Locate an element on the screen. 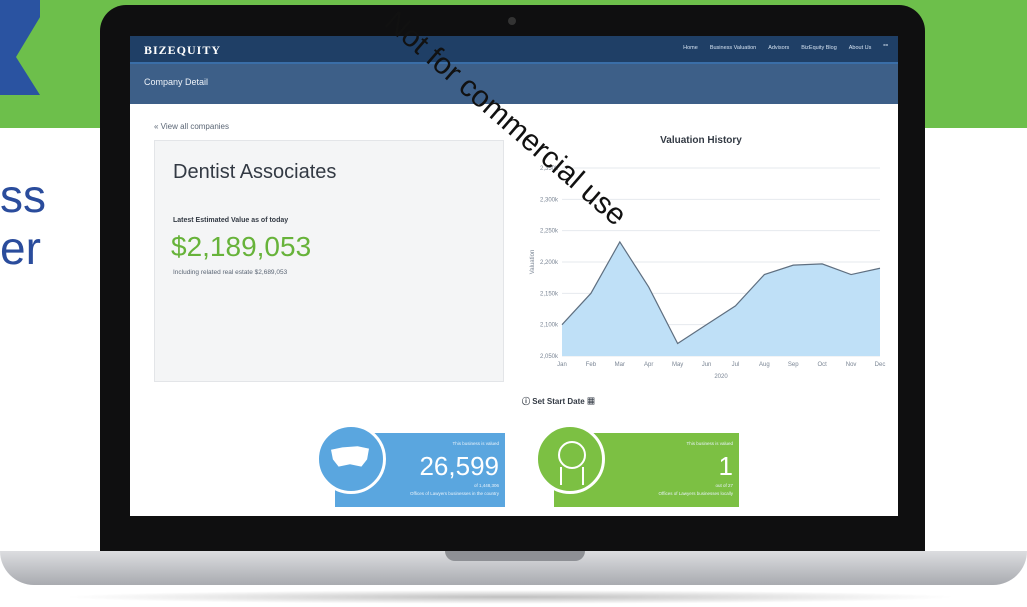  y-tick-label: 2,300k is located at coordinates (549, 200).